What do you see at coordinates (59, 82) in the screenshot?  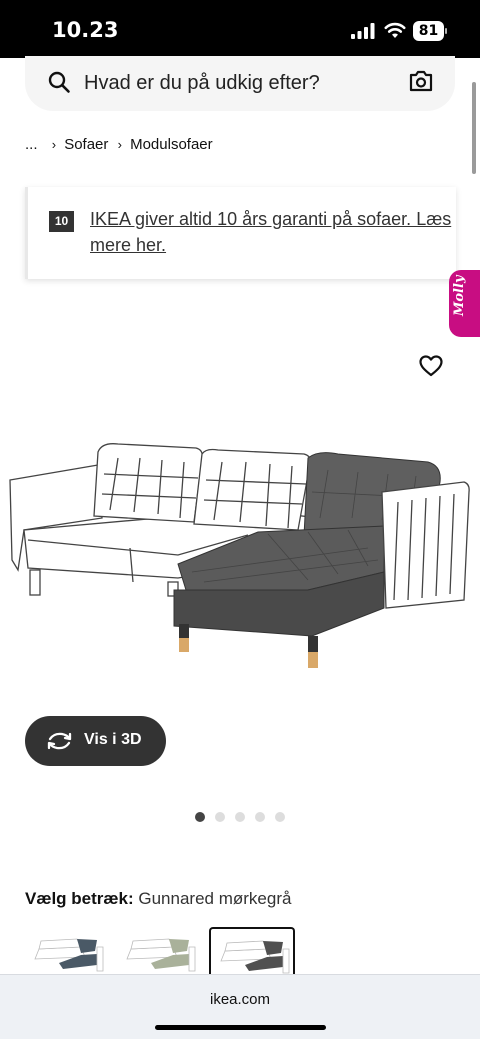 I see `search-icon` at bounding box center [59, 82].